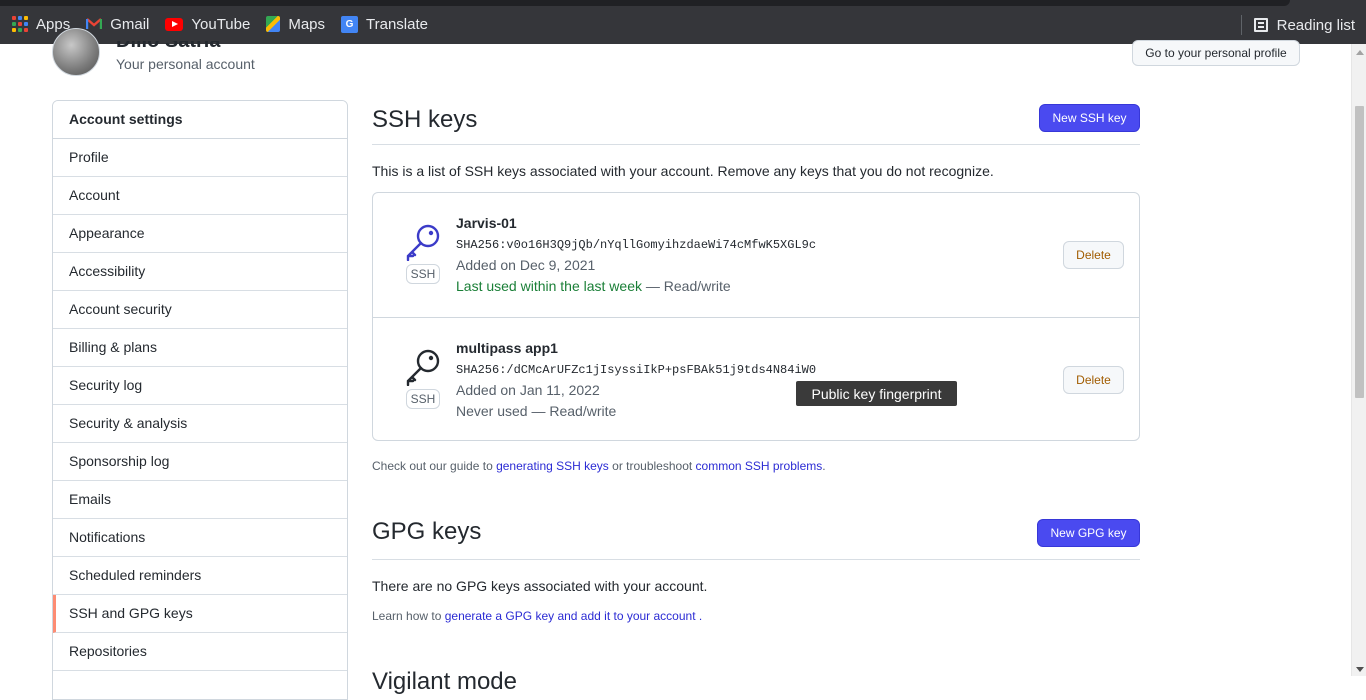 Image resolution: width=1366 pixels, height=700 pixels. Describe the element at coordinates (552, 466) in the screenshot. I see `generating-ssh-keys-link: generating SSH keys` at that location.